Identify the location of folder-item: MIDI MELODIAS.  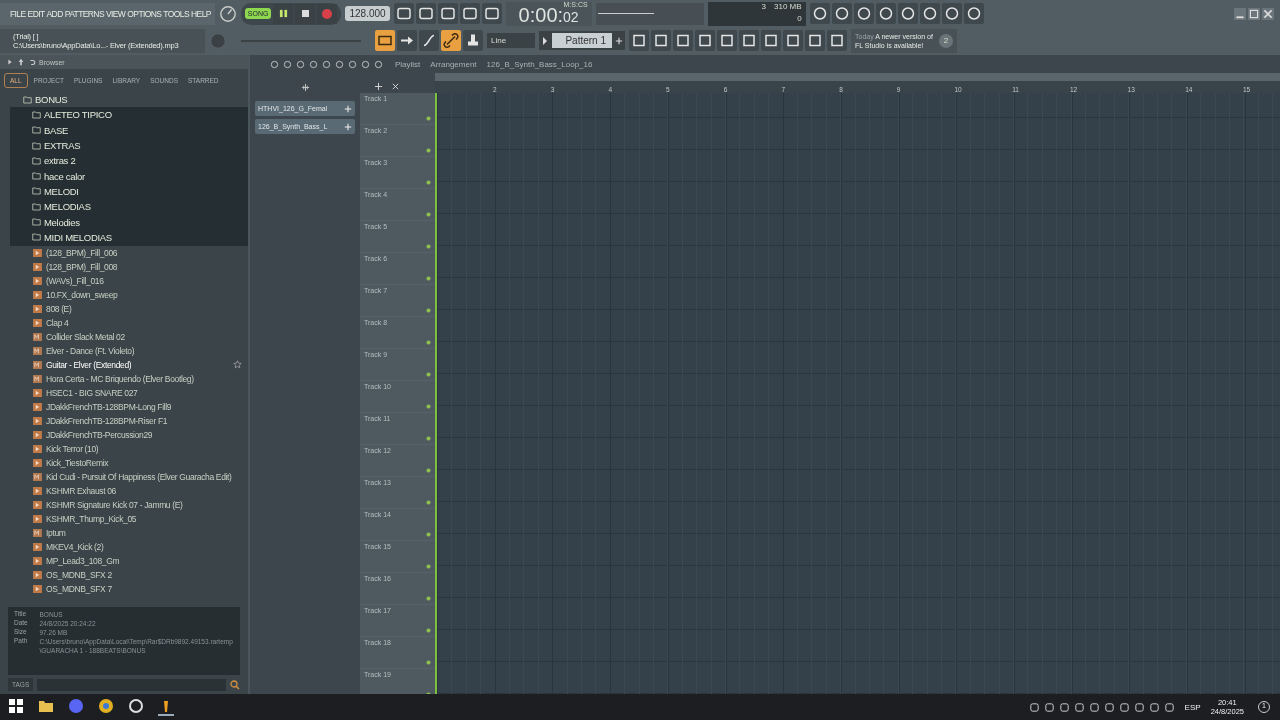
(129, 237).